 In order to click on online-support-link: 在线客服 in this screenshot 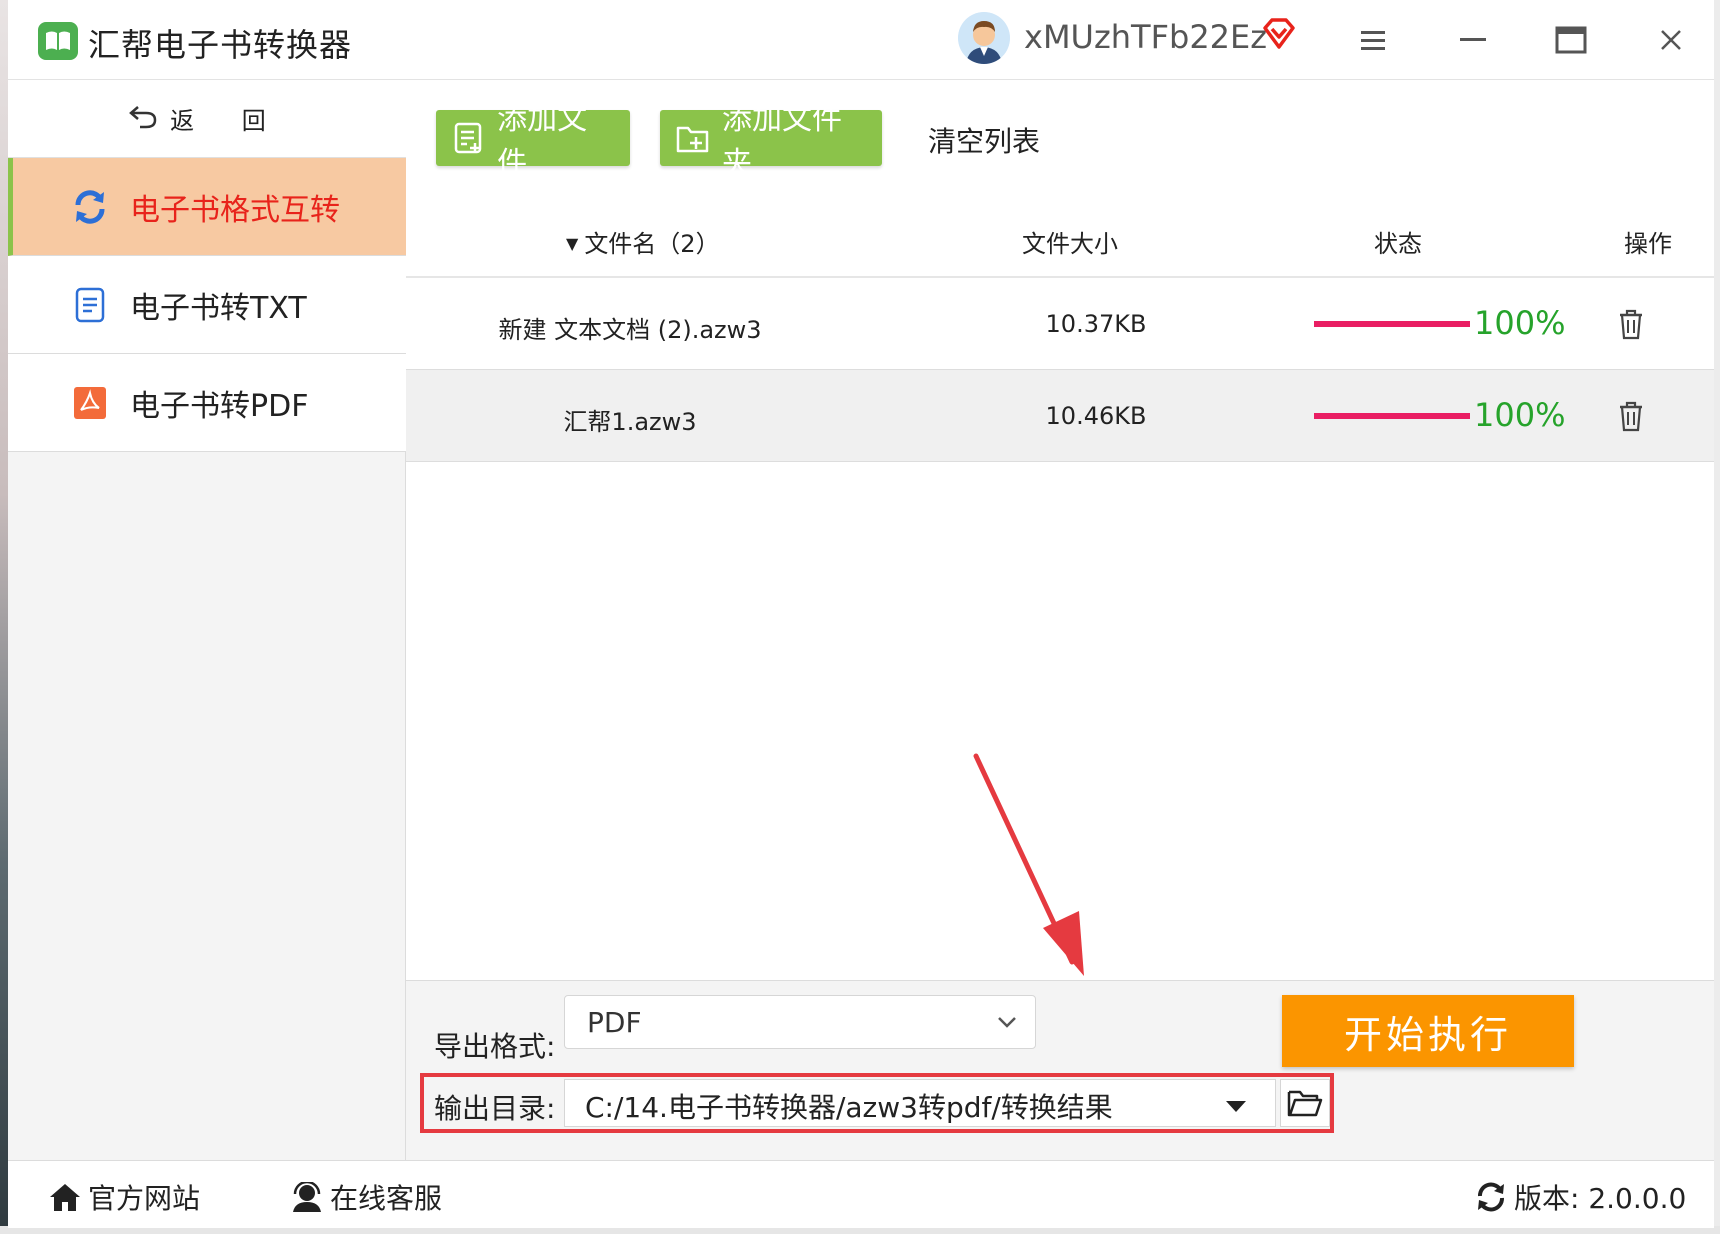, I will do `click(366, 1197)`.